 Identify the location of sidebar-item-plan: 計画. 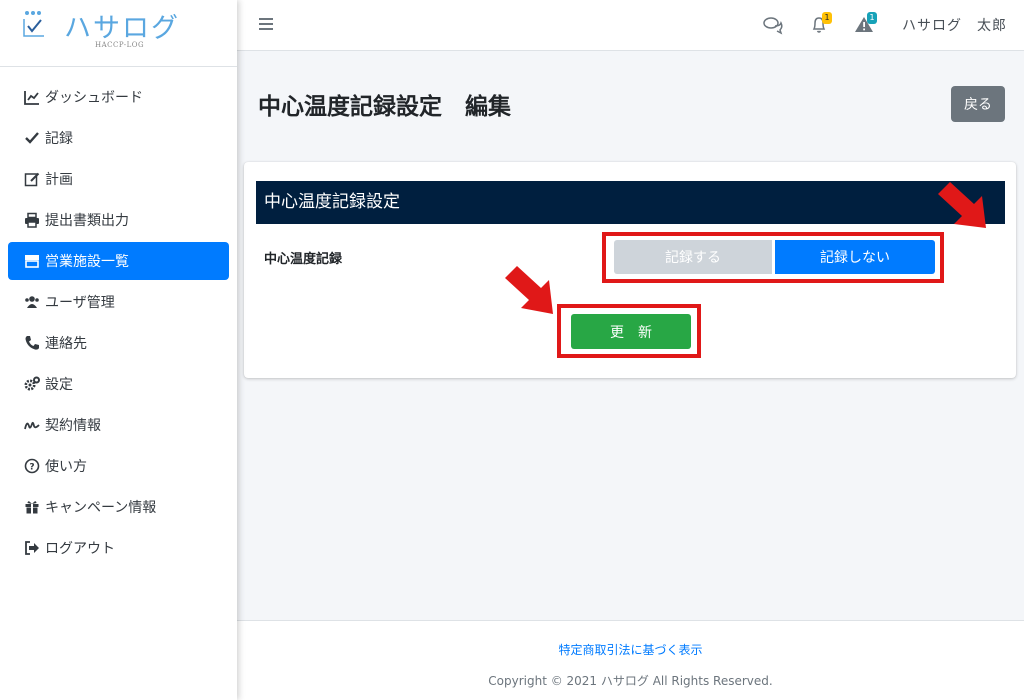
(118, 179).